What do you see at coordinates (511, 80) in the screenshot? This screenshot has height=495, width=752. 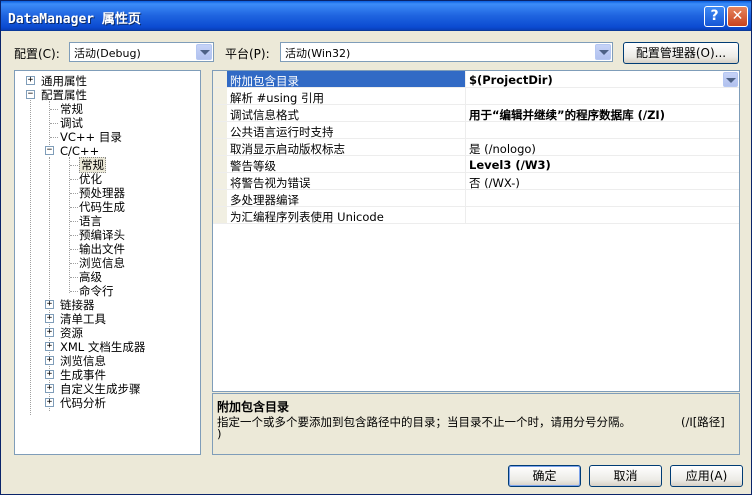 I see `property-value-input: $(ProjectDir)` at bounding box center [511, 80].